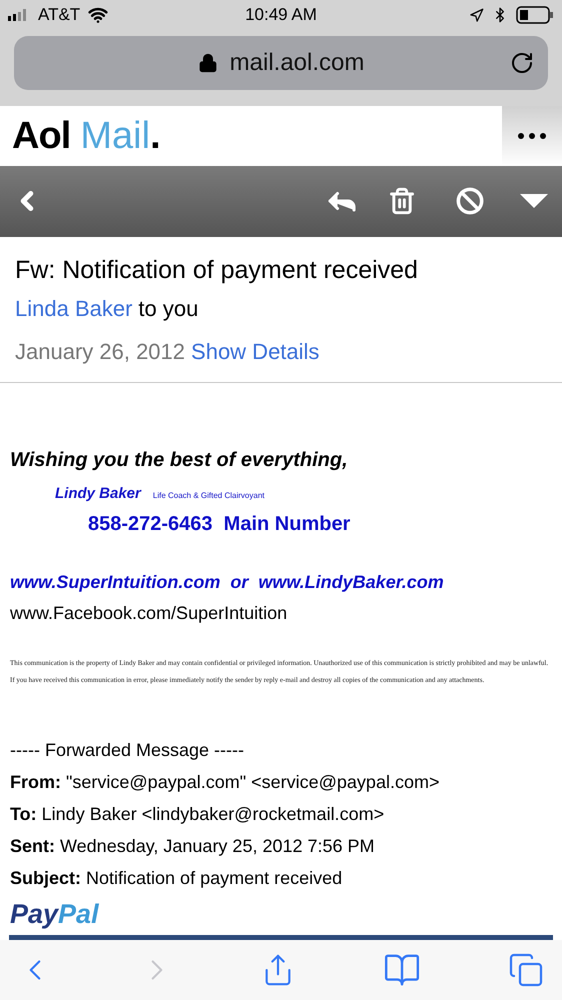 The height and width of the screenshot is (1000, 562). Describe the element at coordinates (281, 614) in the screenshot. I see `facebook-link: www.Facebook.com/SuperIntuition` at that location.